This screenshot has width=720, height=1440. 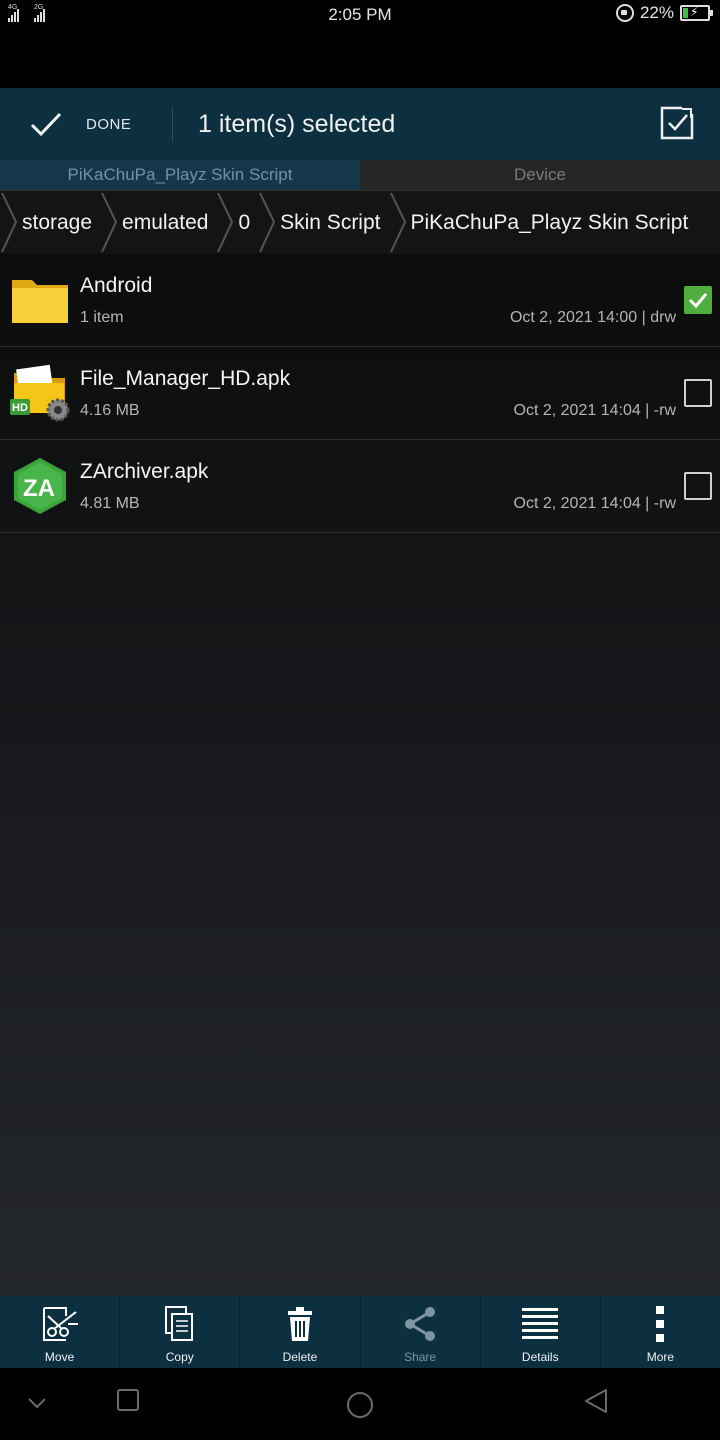 I want to click on breadcrumb-item: emulated, so click(x=158, y=222).